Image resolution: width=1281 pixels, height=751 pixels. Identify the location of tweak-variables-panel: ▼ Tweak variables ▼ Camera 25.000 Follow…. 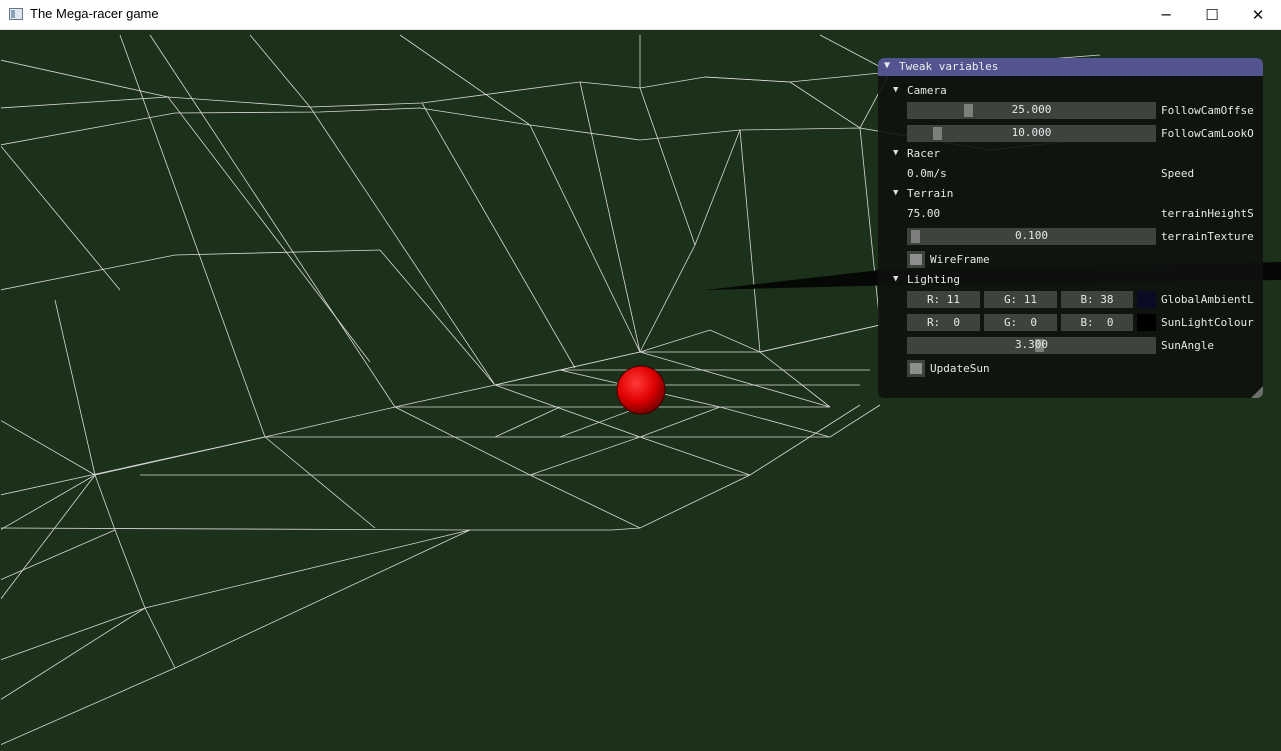
(1070, 228).